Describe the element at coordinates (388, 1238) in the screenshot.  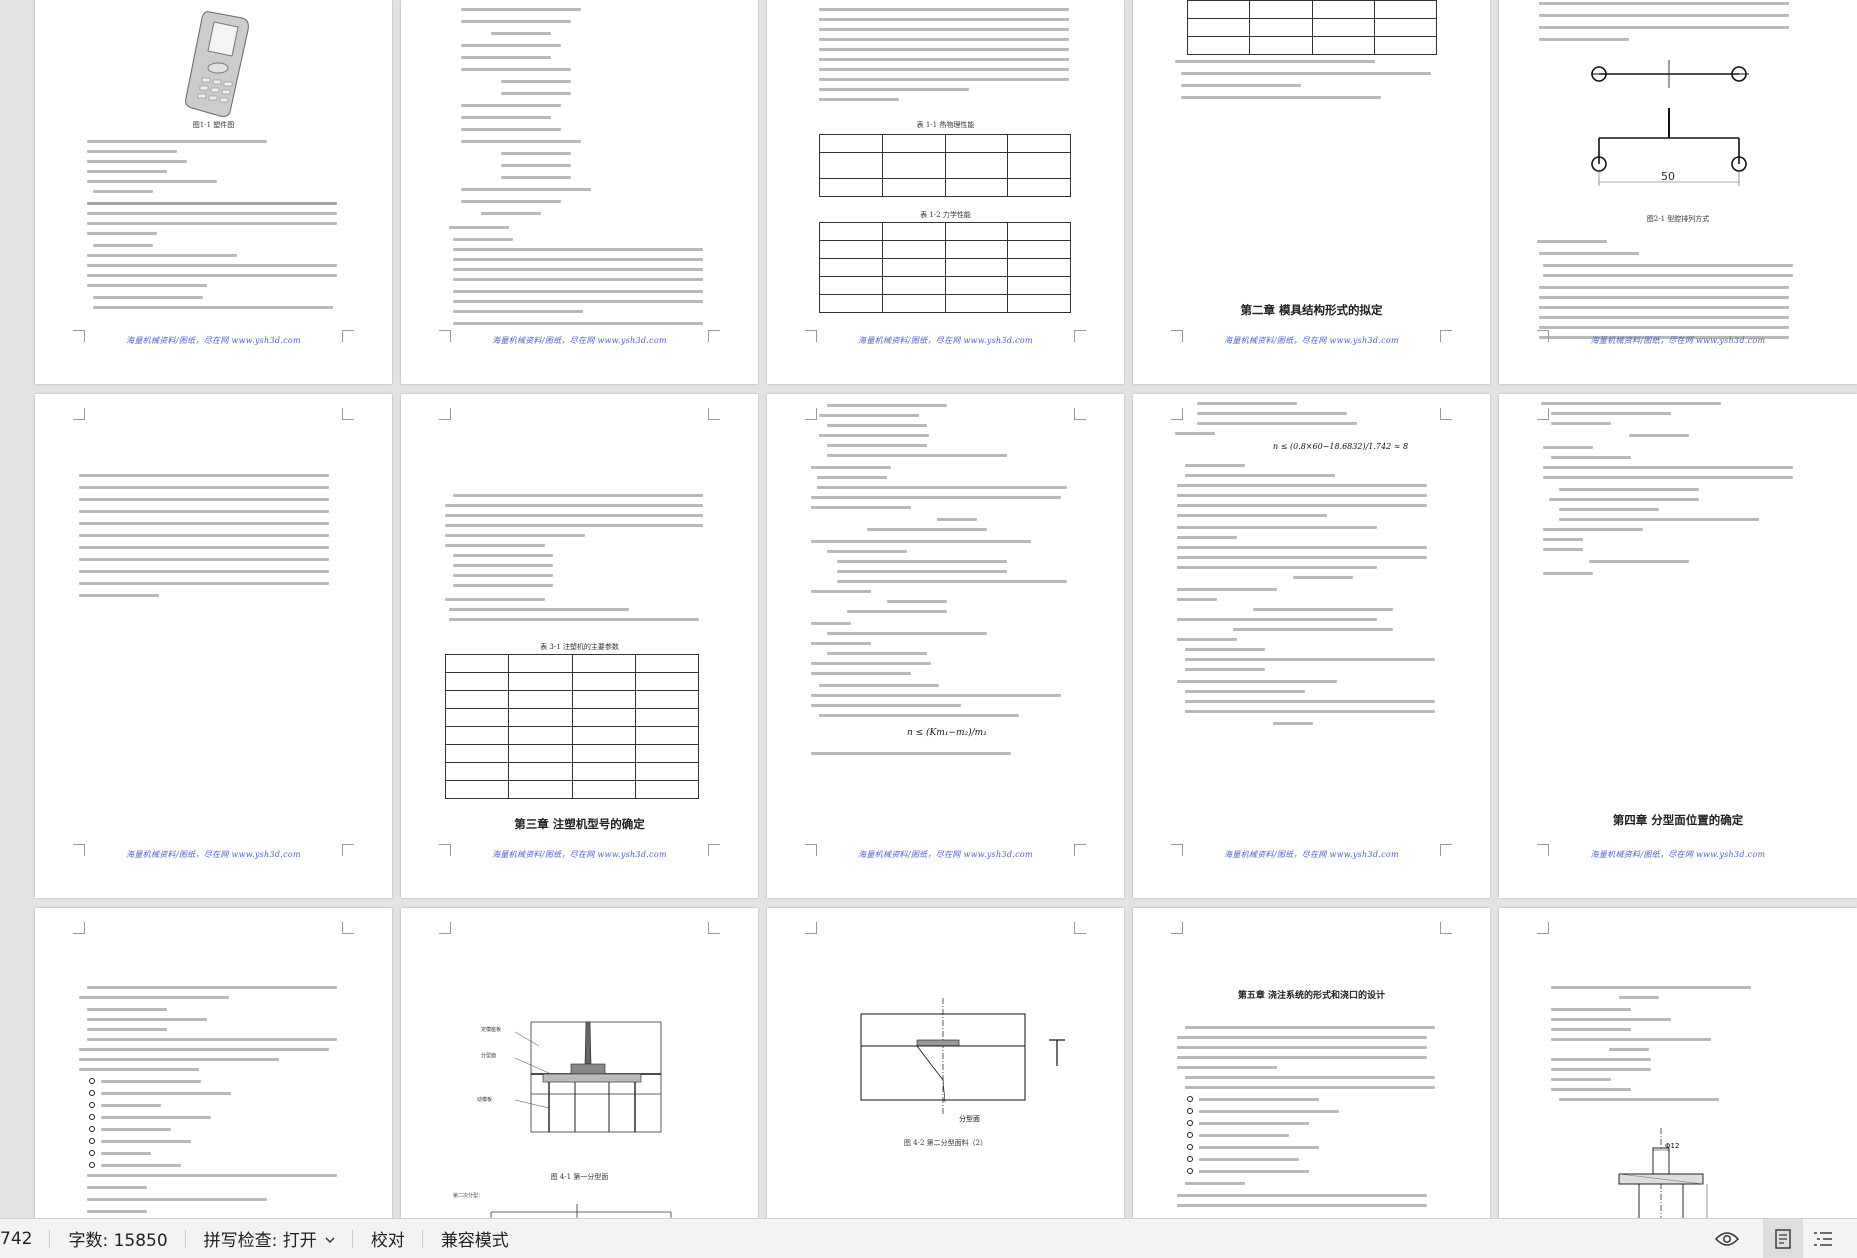
I see `proofread-button: 校对` at that location.